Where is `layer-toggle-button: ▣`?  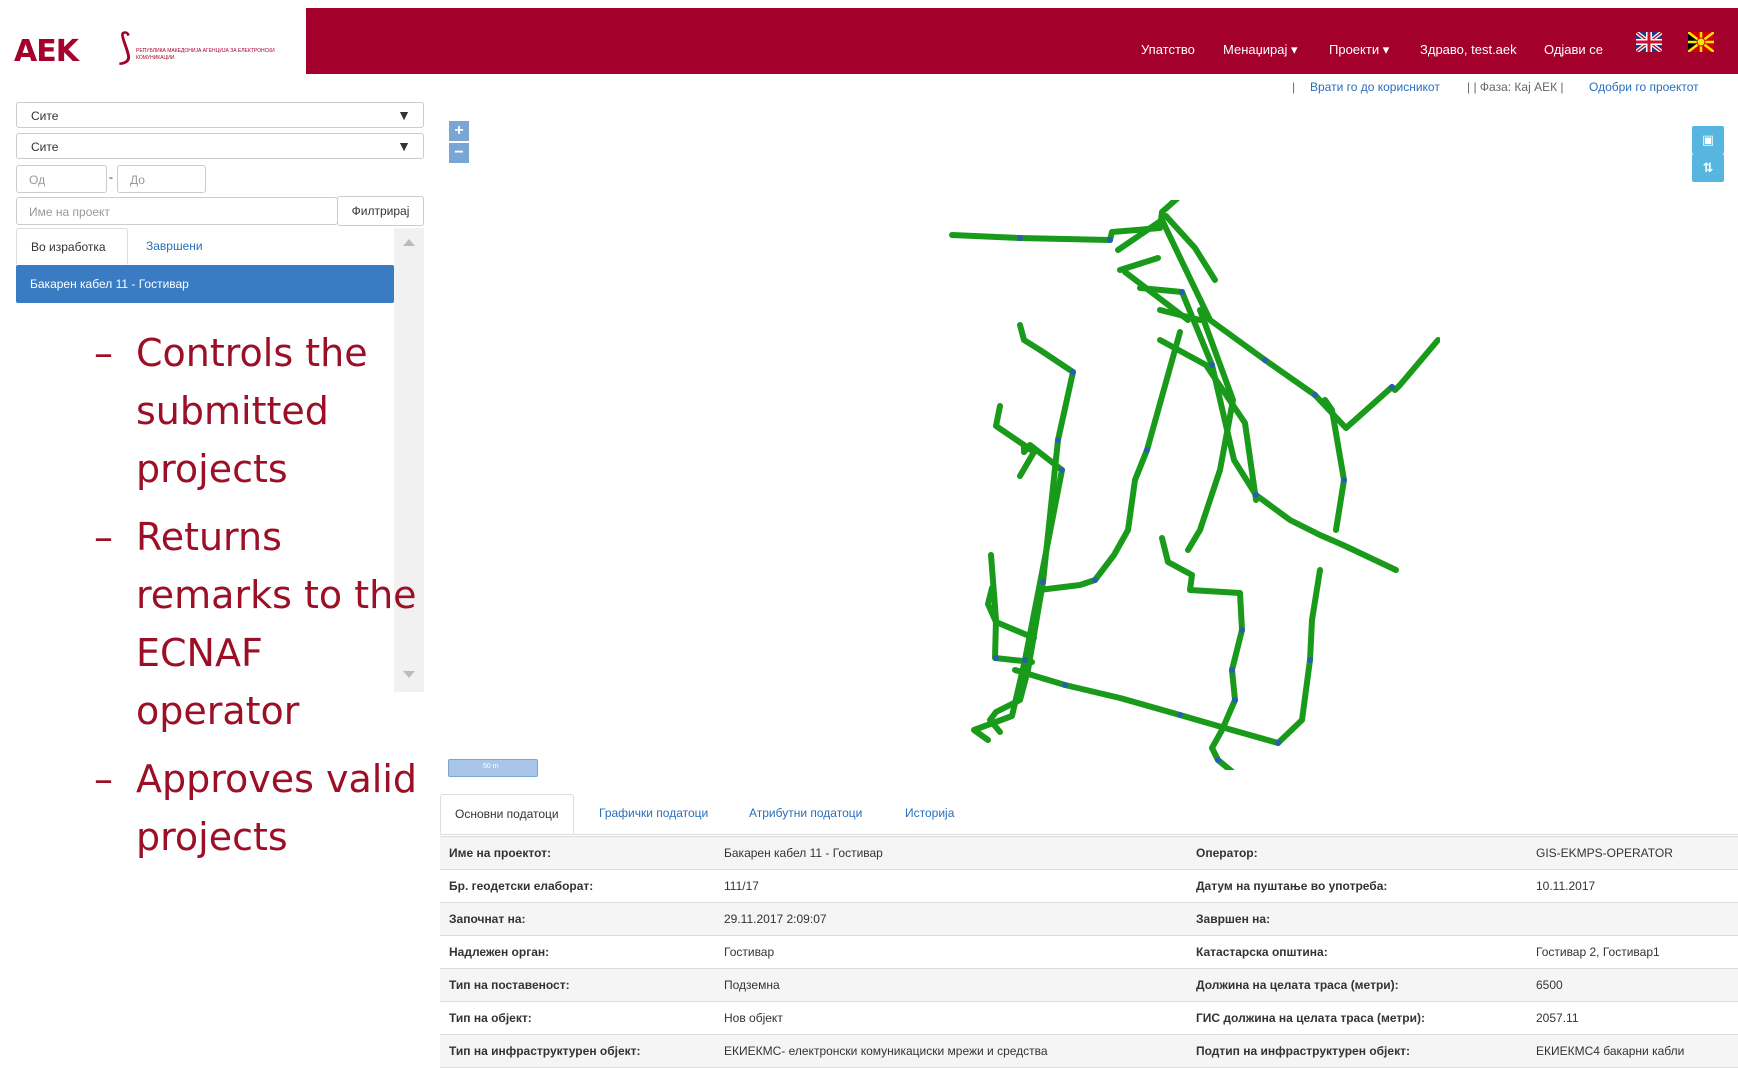 layer-toggle-button: ▣ is located at coordinates (1708, 140).